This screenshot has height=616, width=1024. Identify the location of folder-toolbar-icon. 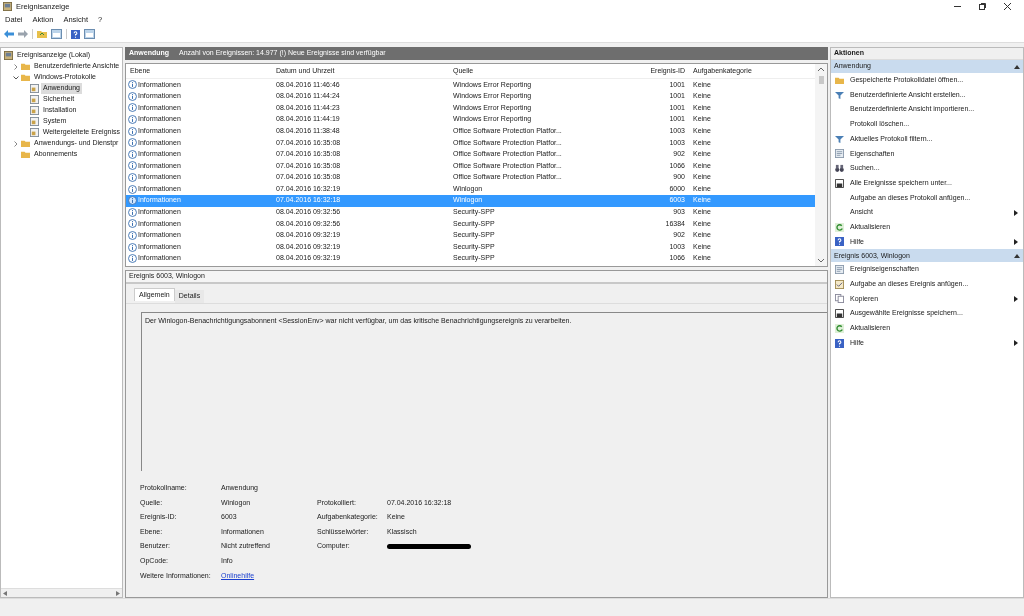
(42, 34).